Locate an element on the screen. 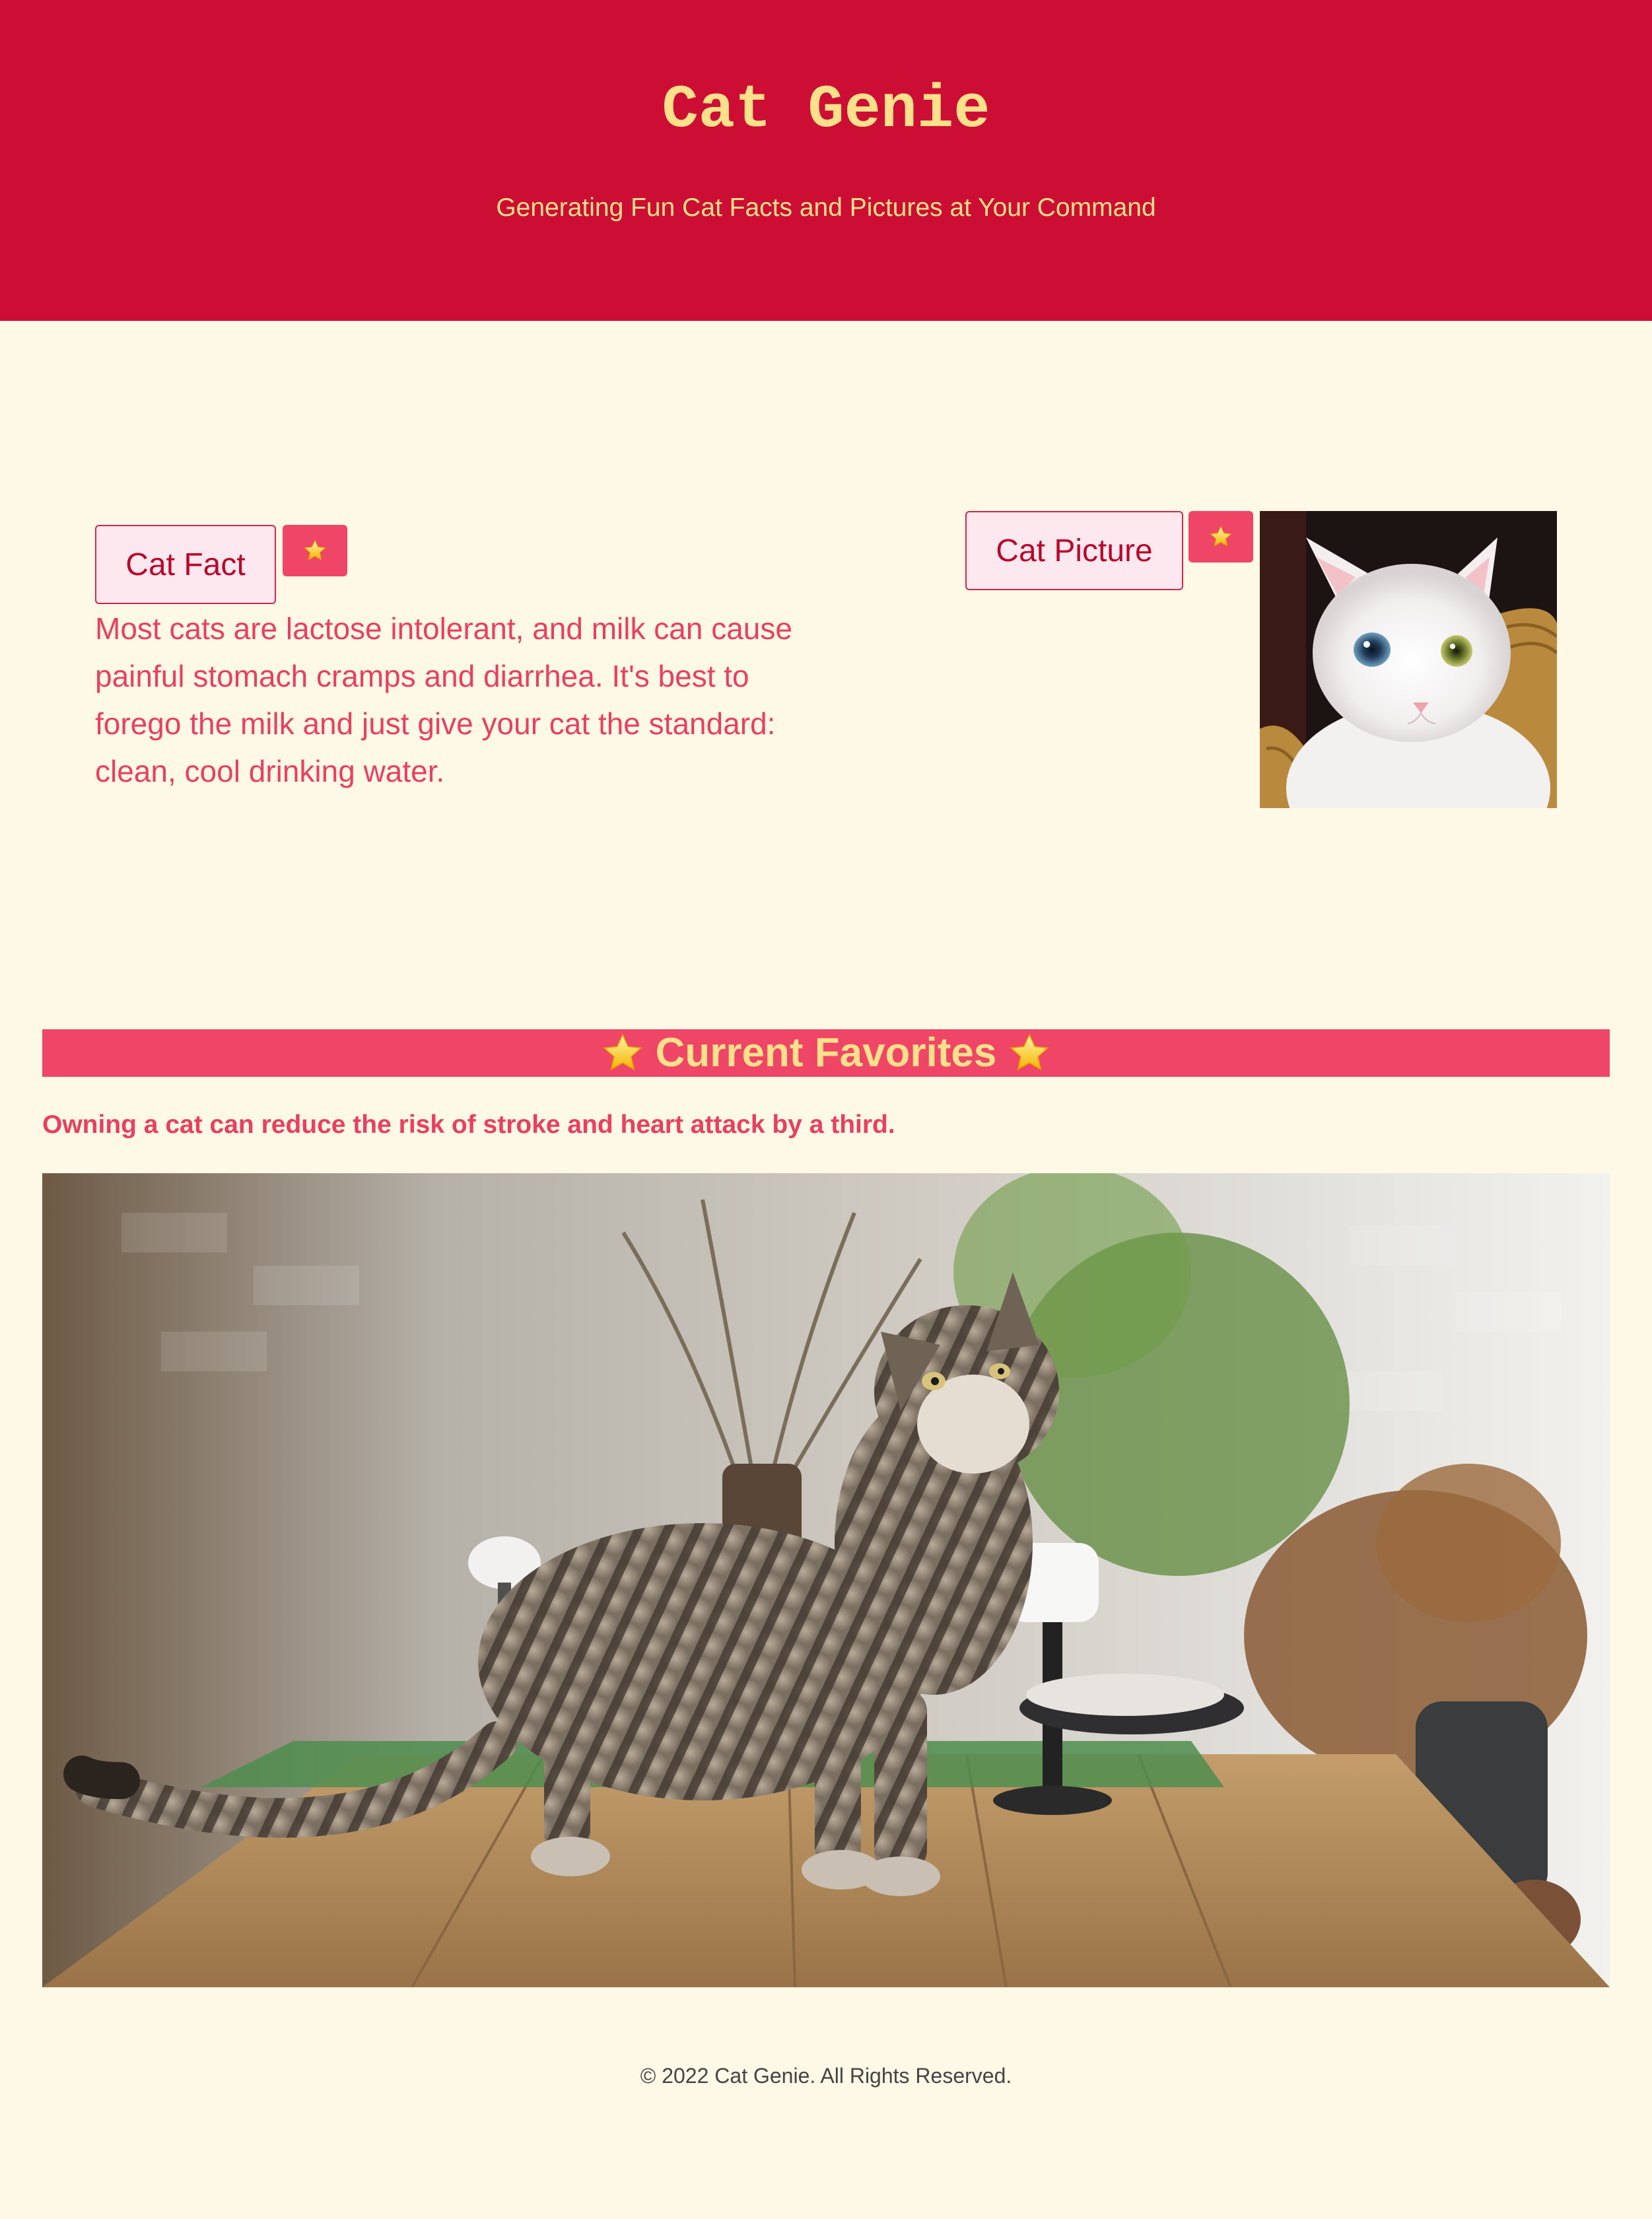 The width and height of the screenshot is (1652, 2219). favorites-title: Current Favorites is located at coordinates (826, 1052).